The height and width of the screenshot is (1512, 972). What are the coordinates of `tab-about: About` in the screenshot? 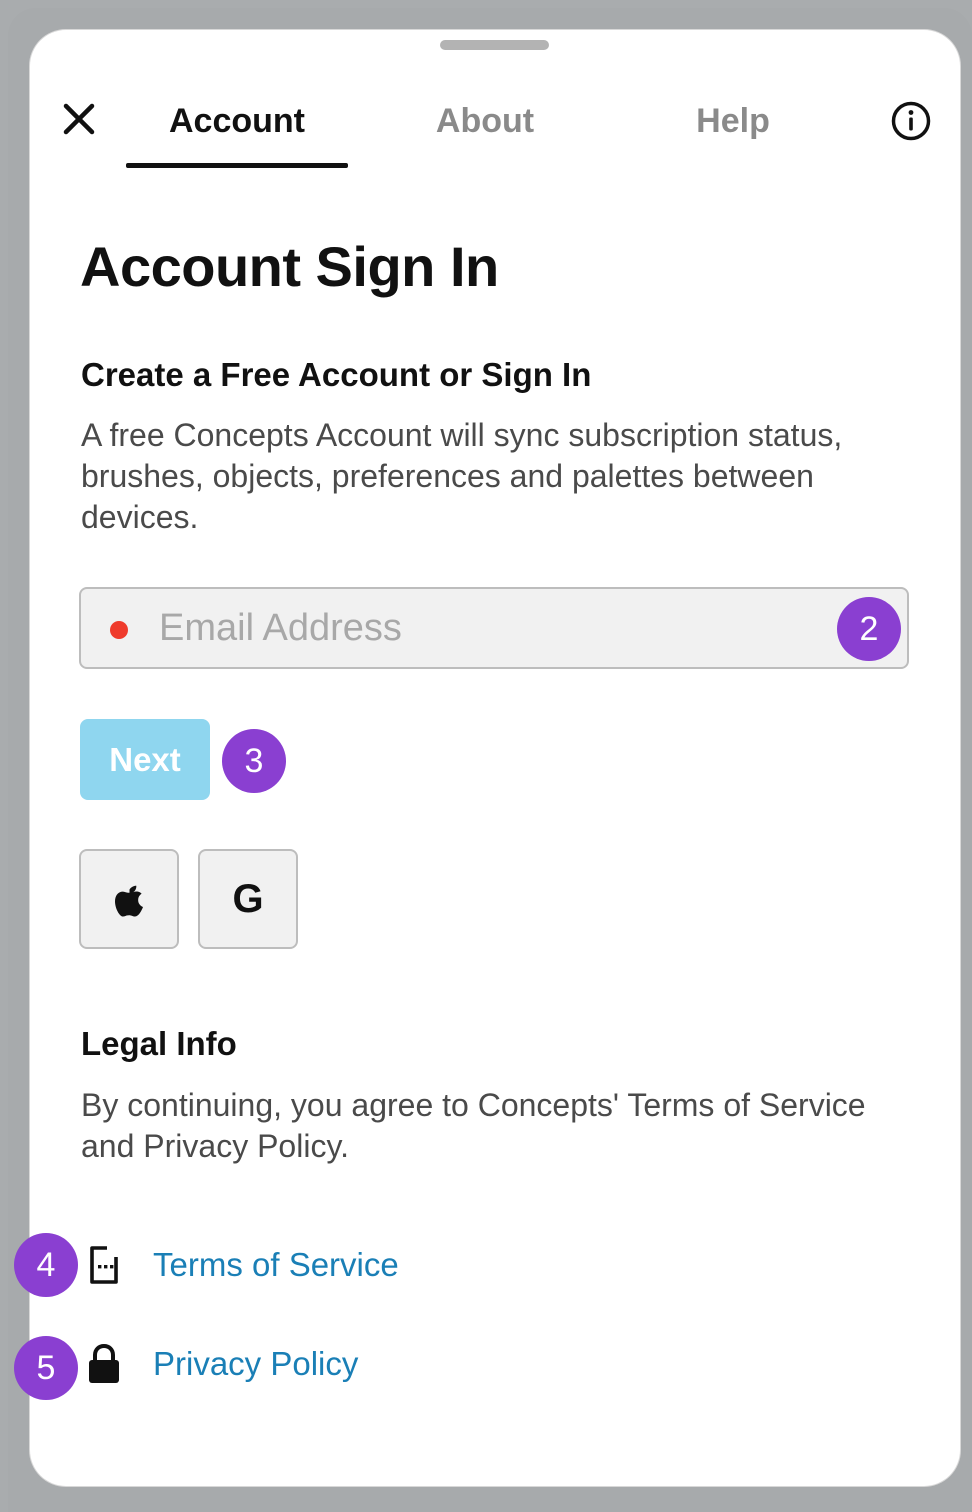 It's located at (485, 121).